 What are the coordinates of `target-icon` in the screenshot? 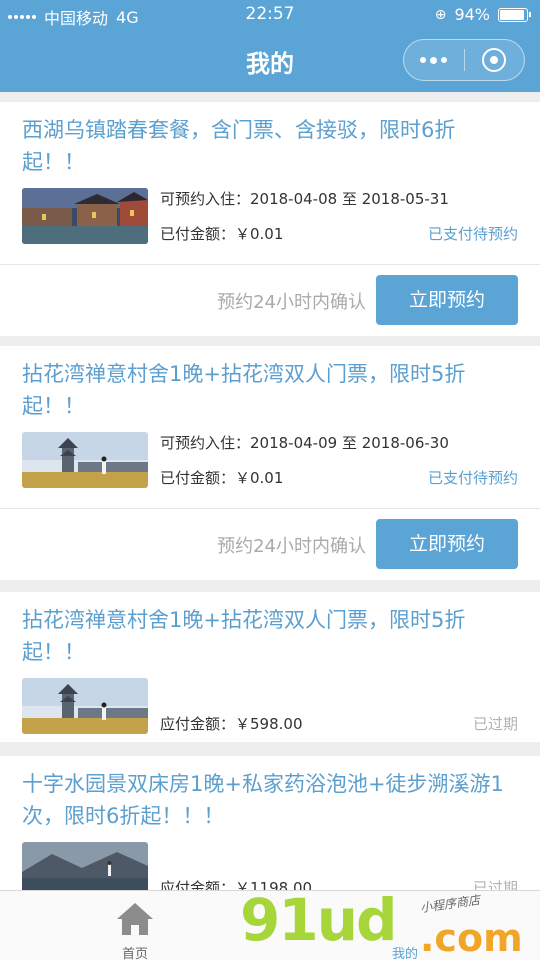 It's located at (494, 60).